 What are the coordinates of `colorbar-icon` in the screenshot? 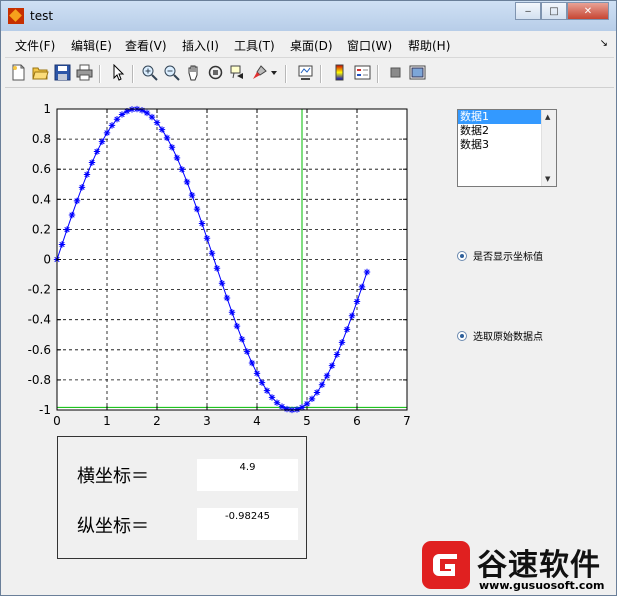 It's located at (339, 72).